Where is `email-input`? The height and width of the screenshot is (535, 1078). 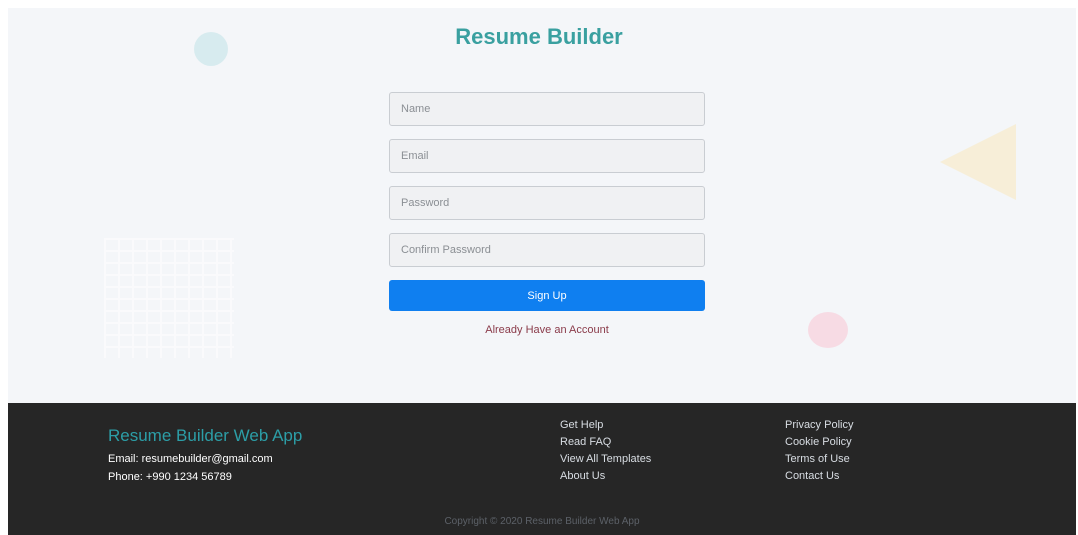
email-input is located at coordinates (547, 156).